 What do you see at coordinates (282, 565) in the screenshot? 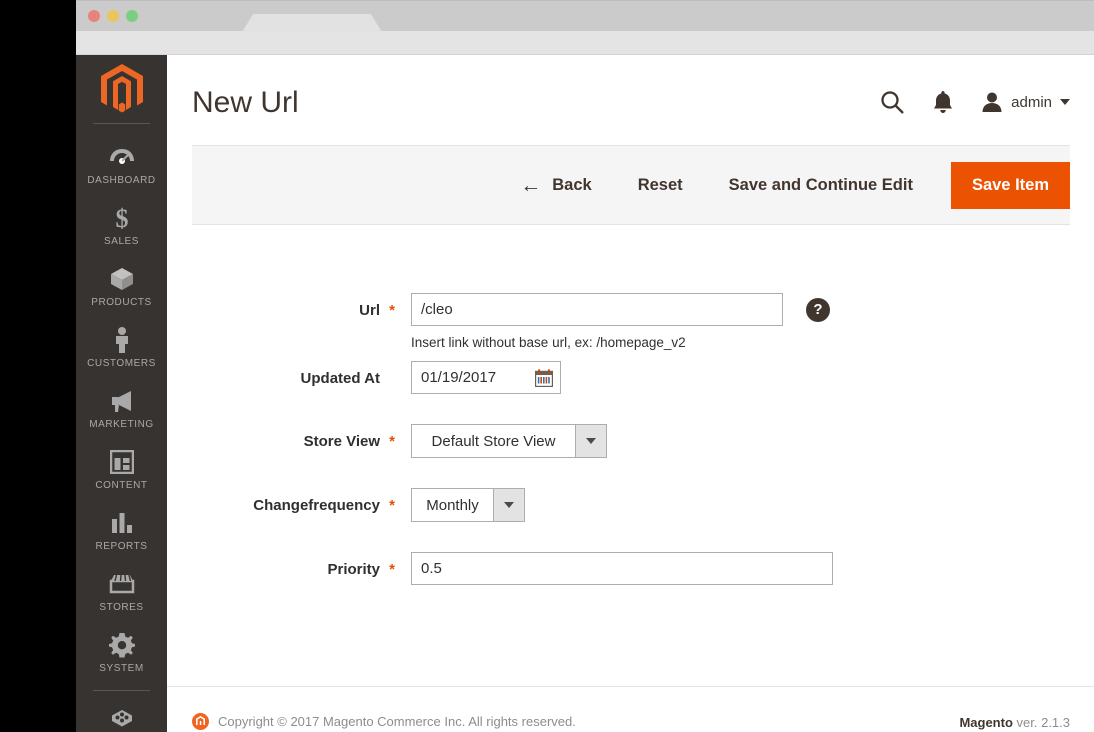
I see `priority-label-cell: Priority *` at bounding box center [282, 565].